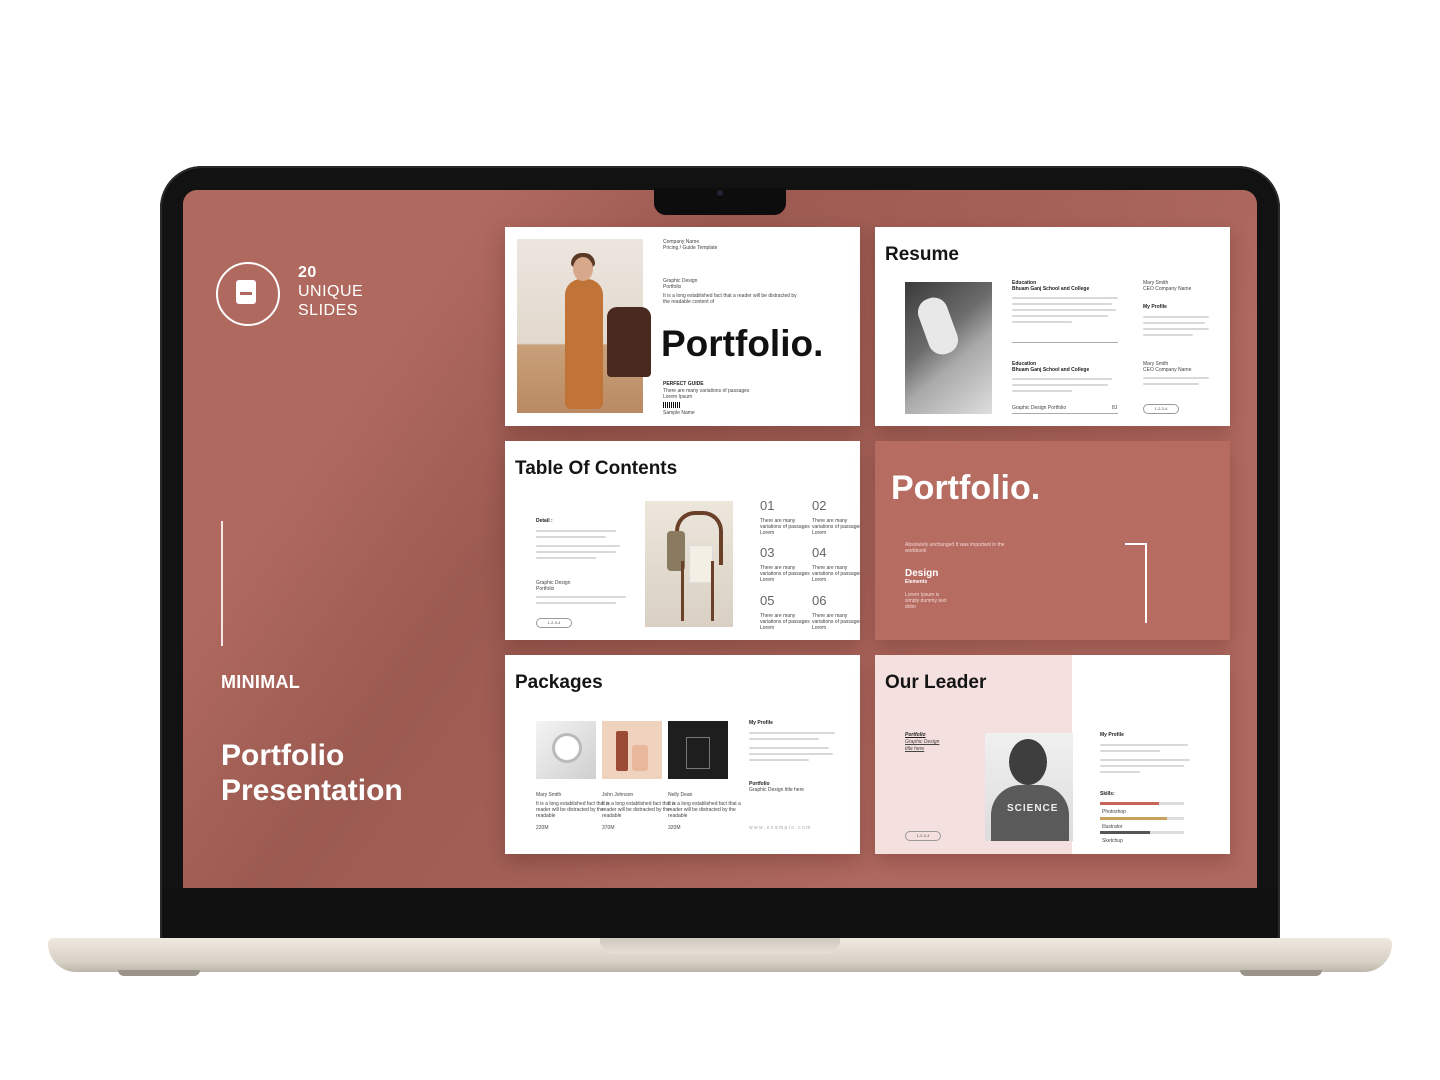  What do you see at coordinates (1107, 794) in the screenshot?
I see `skills-title: Skills:` at bounding box center [1107, 794].